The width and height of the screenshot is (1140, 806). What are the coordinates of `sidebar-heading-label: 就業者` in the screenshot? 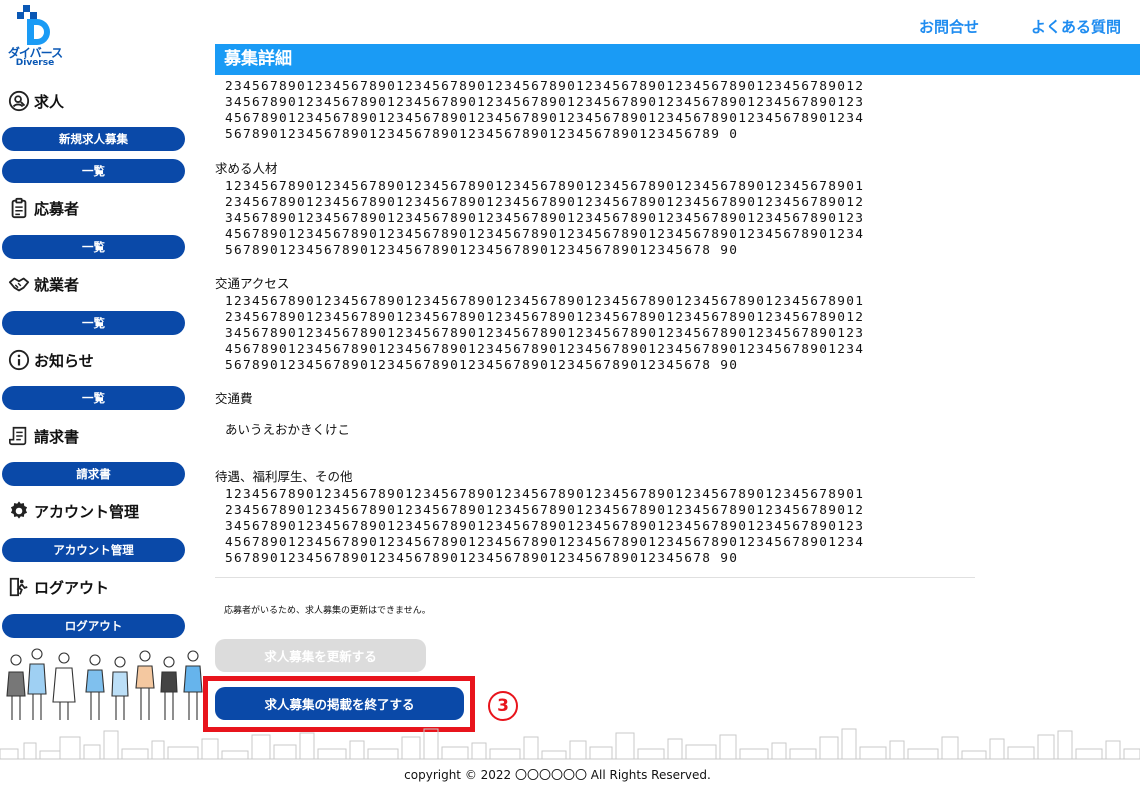 It's located at (57, 284).